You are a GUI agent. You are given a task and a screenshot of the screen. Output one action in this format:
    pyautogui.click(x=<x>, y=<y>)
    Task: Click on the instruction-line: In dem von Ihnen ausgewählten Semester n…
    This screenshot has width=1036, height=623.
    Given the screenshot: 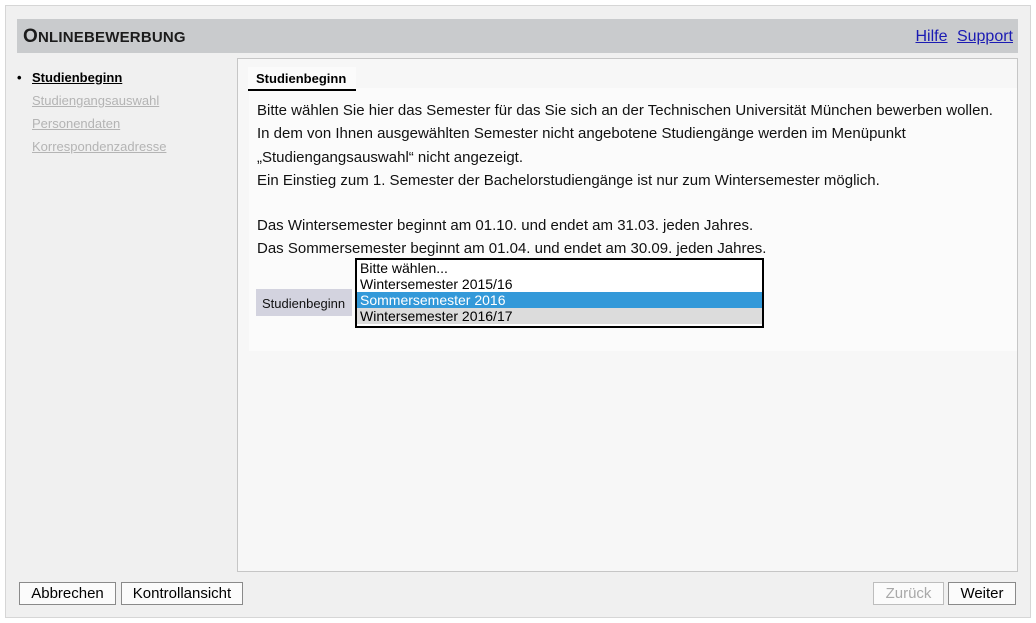 What is the action you would take?
    pyautogui.click(x=581, y=134)
    